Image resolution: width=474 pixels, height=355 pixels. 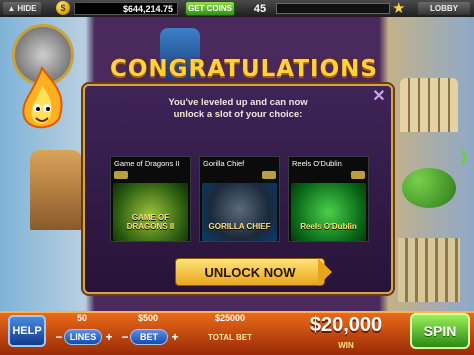 What do you see at coordinates (317, 163) in the screenshot?
I see `slot-tile-label: Reels O'Dublin` at bounding box center [317, 163].